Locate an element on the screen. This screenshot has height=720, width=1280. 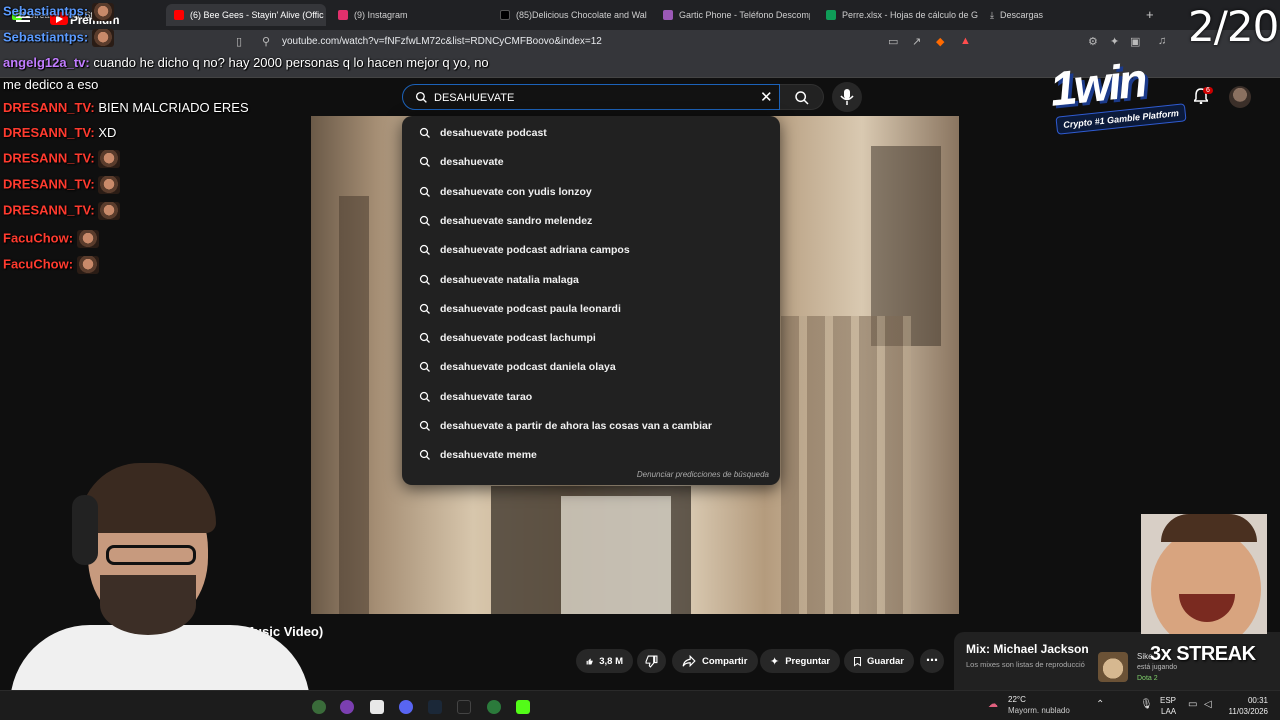
suggestion-text: desahuevate podcast daniela olaya is located at coordinates (528, 367).